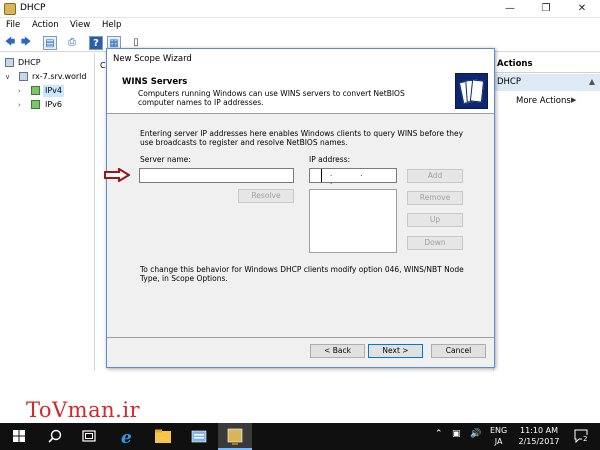 The height and width of the screenshot is (450, 600). Describe the element at coordinates (510, 9) in the screenshot. I see `minimize-button: —` at that location.